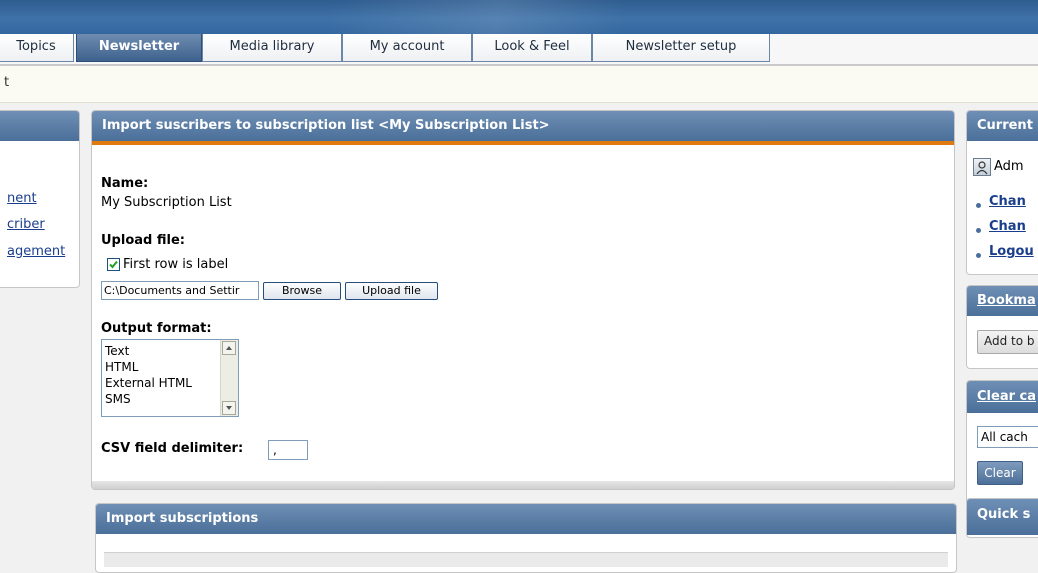  I want to click on first-row-checkbox, so click(113, 264).